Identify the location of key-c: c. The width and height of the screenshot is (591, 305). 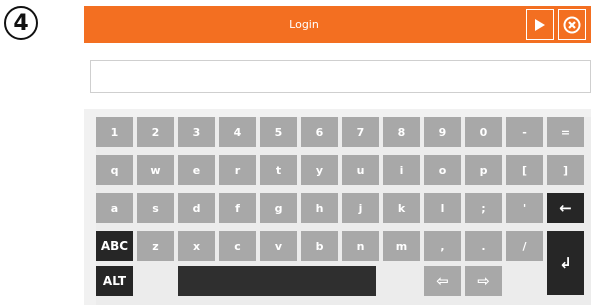
(237, 246).